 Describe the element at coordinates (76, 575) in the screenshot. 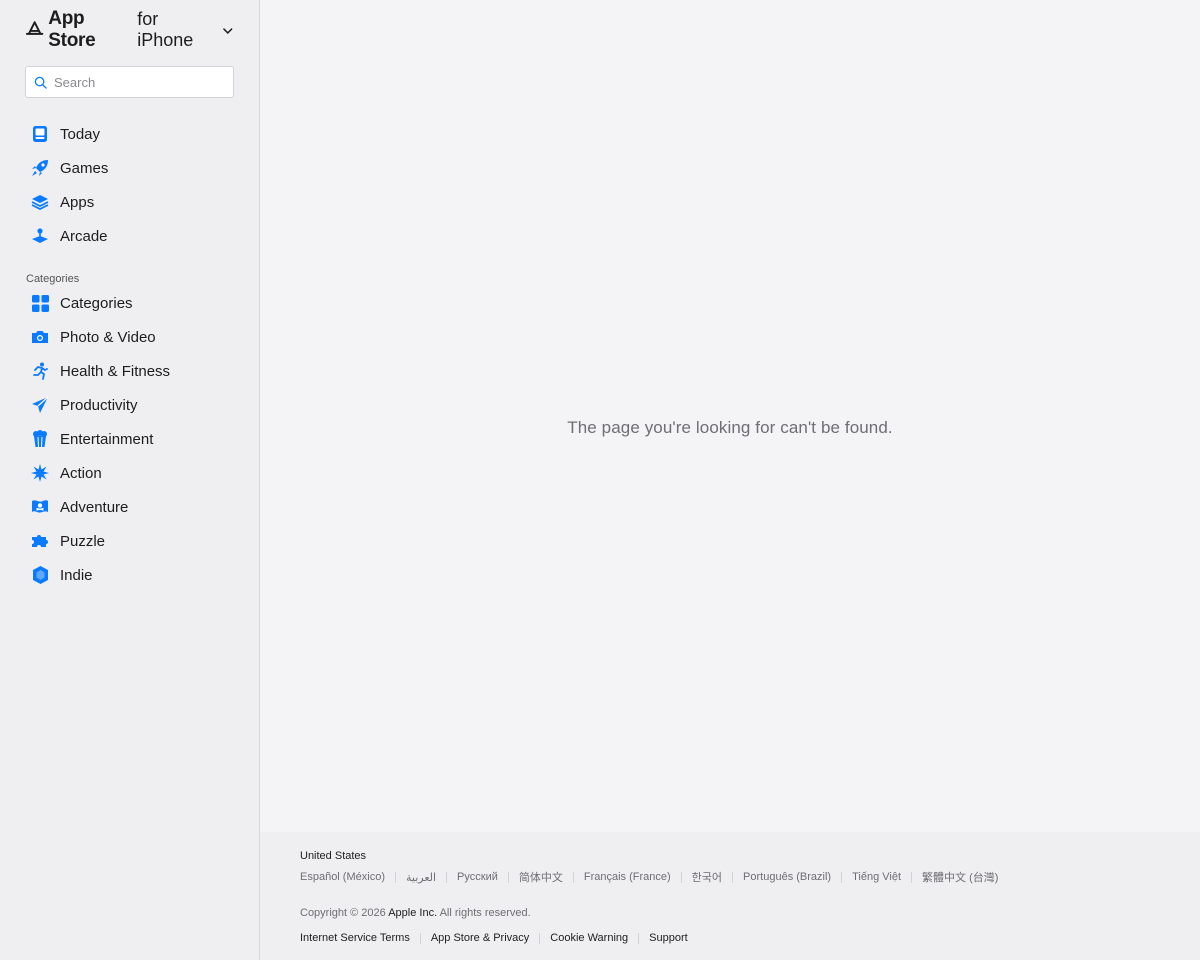

I see `sidebar-item-label: Indie` at that location.